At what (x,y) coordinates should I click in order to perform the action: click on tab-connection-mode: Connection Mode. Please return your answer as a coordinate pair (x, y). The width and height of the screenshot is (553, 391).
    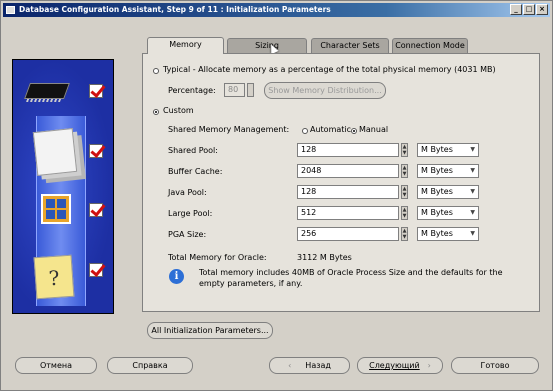
    Looking at the image, I should click on (430, 45).